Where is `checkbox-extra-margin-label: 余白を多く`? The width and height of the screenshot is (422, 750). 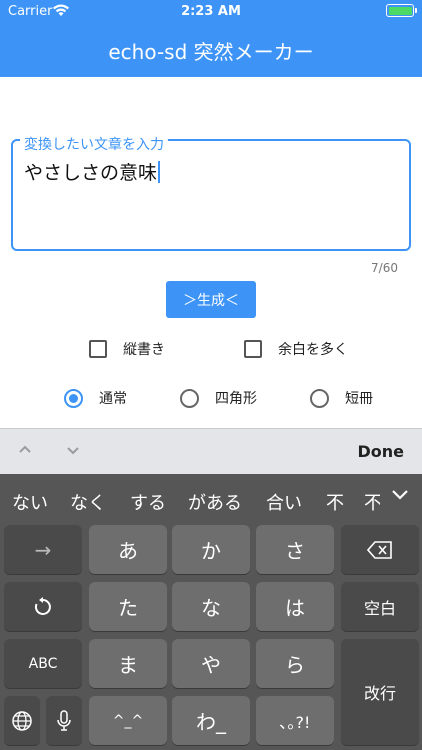 checkbox-extra-margin-label: 余白を多く is located at coordinates (313, 350).